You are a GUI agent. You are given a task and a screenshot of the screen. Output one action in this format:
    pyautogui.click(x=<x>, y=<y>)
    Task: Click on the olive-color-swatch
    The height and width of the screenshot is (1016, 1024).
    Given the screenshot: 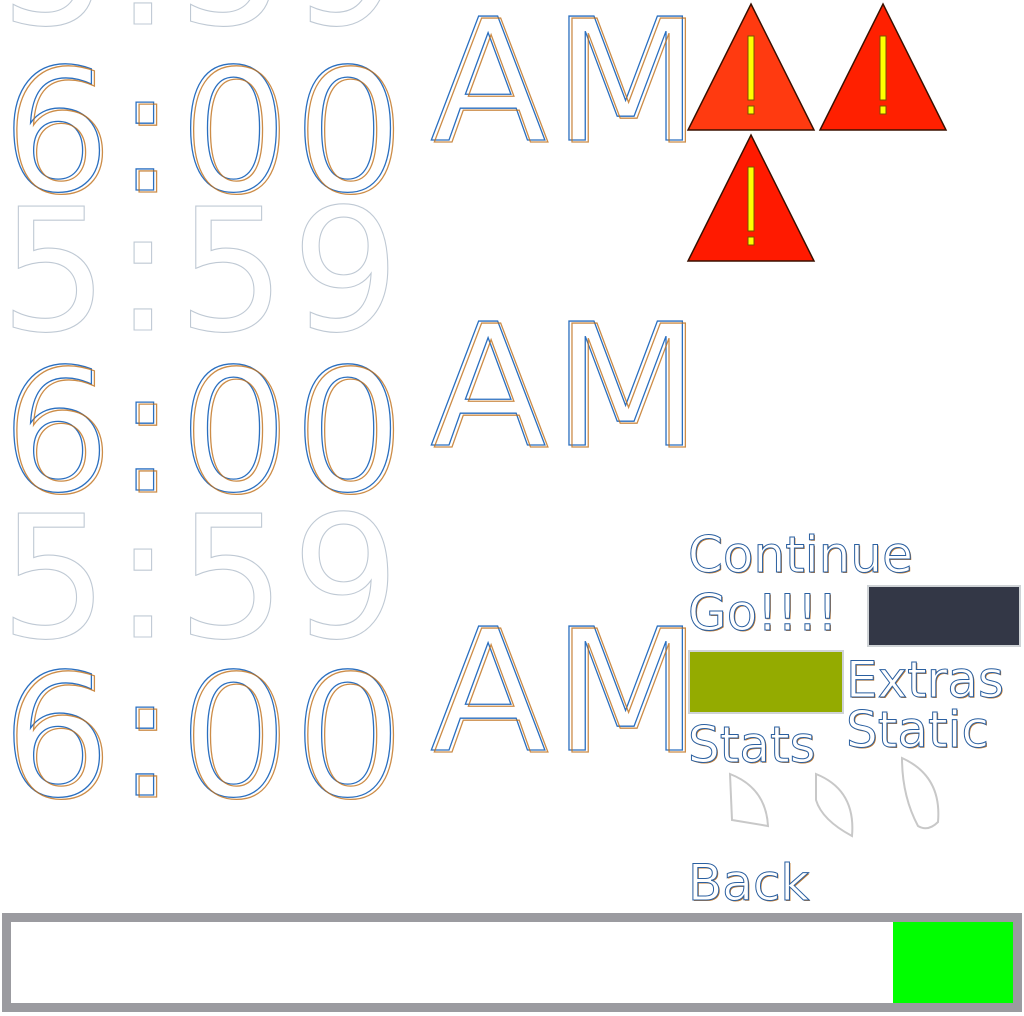 What is the action you would take?
    pyautogui.click(x=766, y=682)
    